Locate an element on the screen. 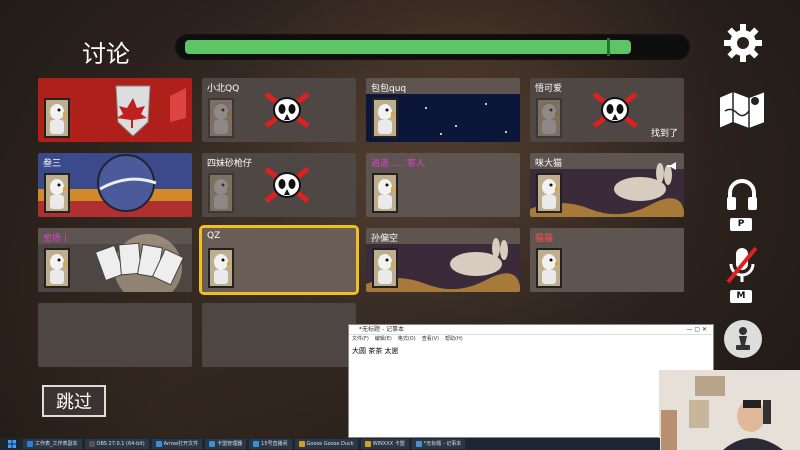  taskbar-item-label: Goose Goose Duck is located at coordinates (330, 444).